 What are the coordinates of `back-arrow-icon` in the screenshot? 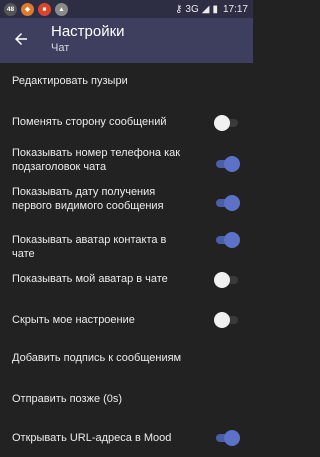 It's located at (21, 39).